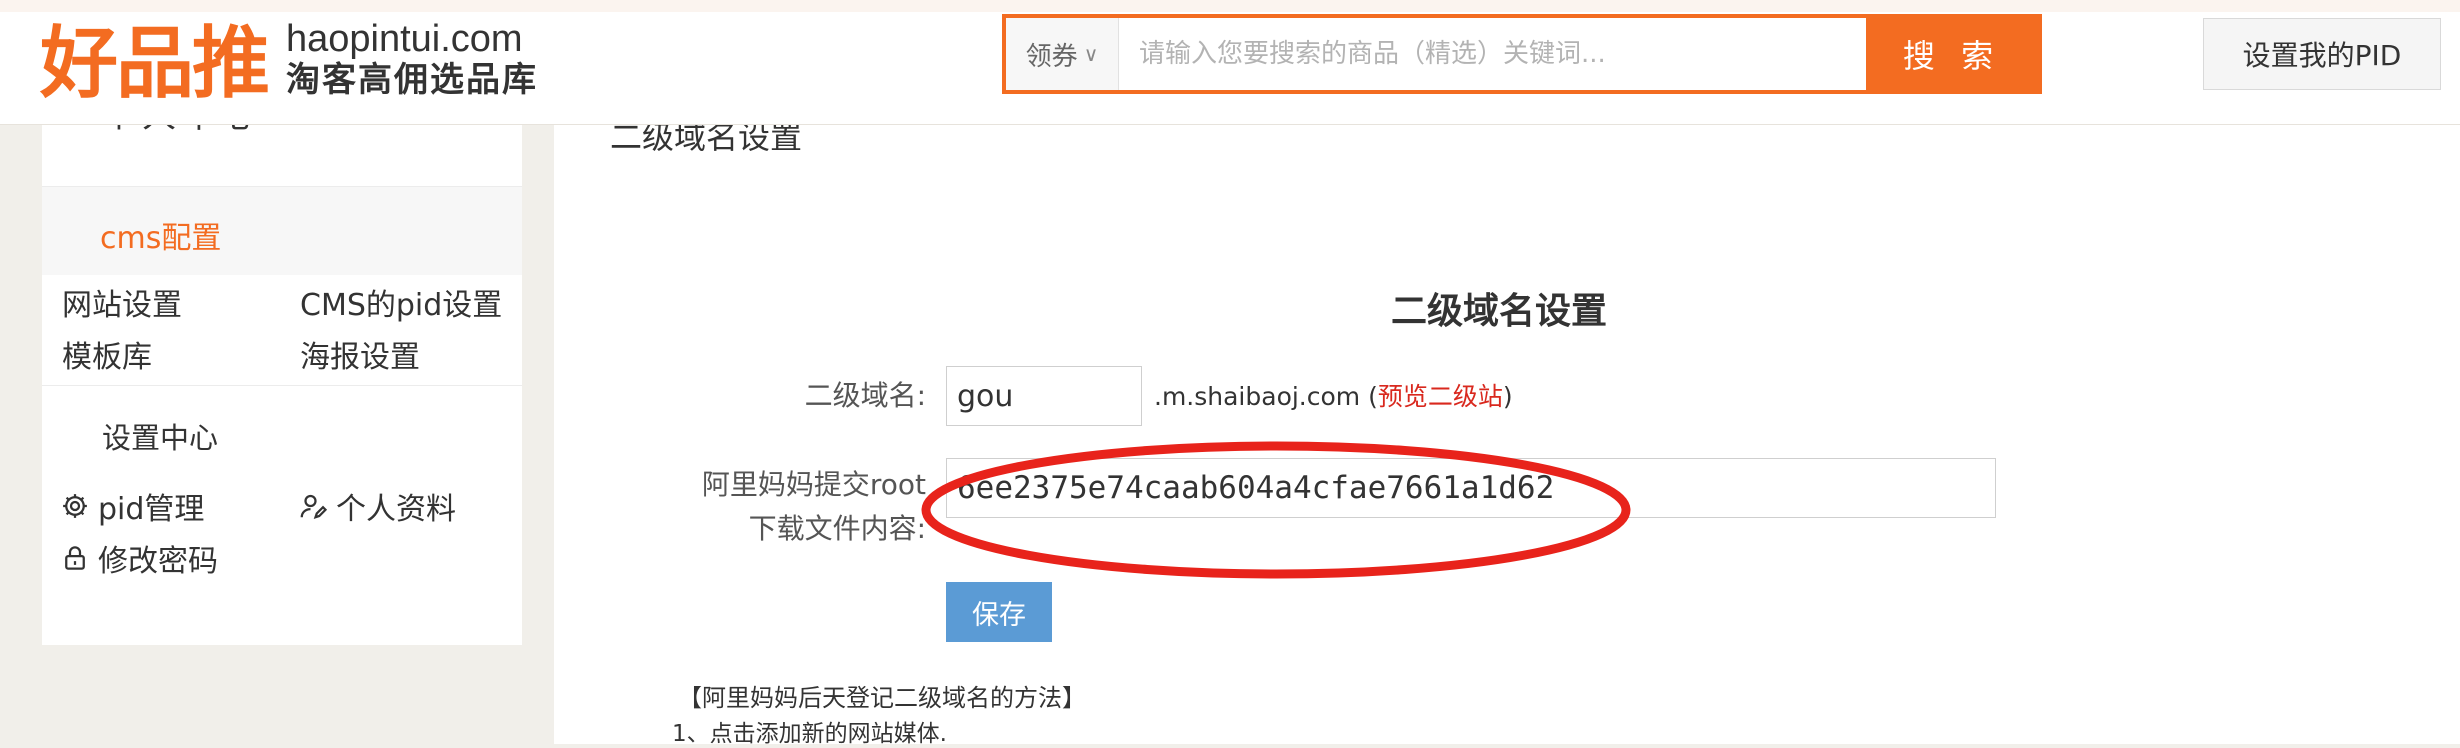 The width and height of the screenshot is (2460, 748). I want to click on domain-suffix: .m.shaibaoj.com (预览二级站), so click(1333, 395).